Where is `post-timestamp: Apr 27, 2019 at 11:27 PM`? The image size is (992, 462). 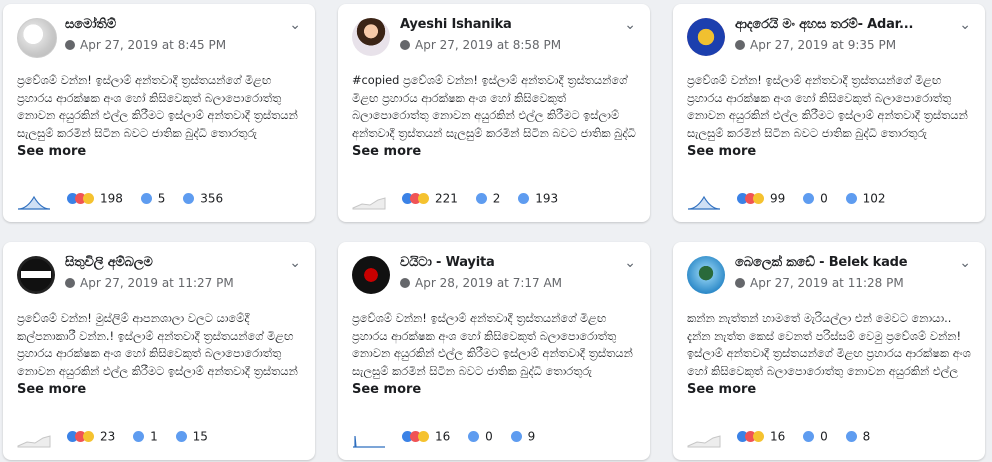 post-timestamp: Apr 27, 2019 at 11:27 PM is located at coordinates (149, 283).